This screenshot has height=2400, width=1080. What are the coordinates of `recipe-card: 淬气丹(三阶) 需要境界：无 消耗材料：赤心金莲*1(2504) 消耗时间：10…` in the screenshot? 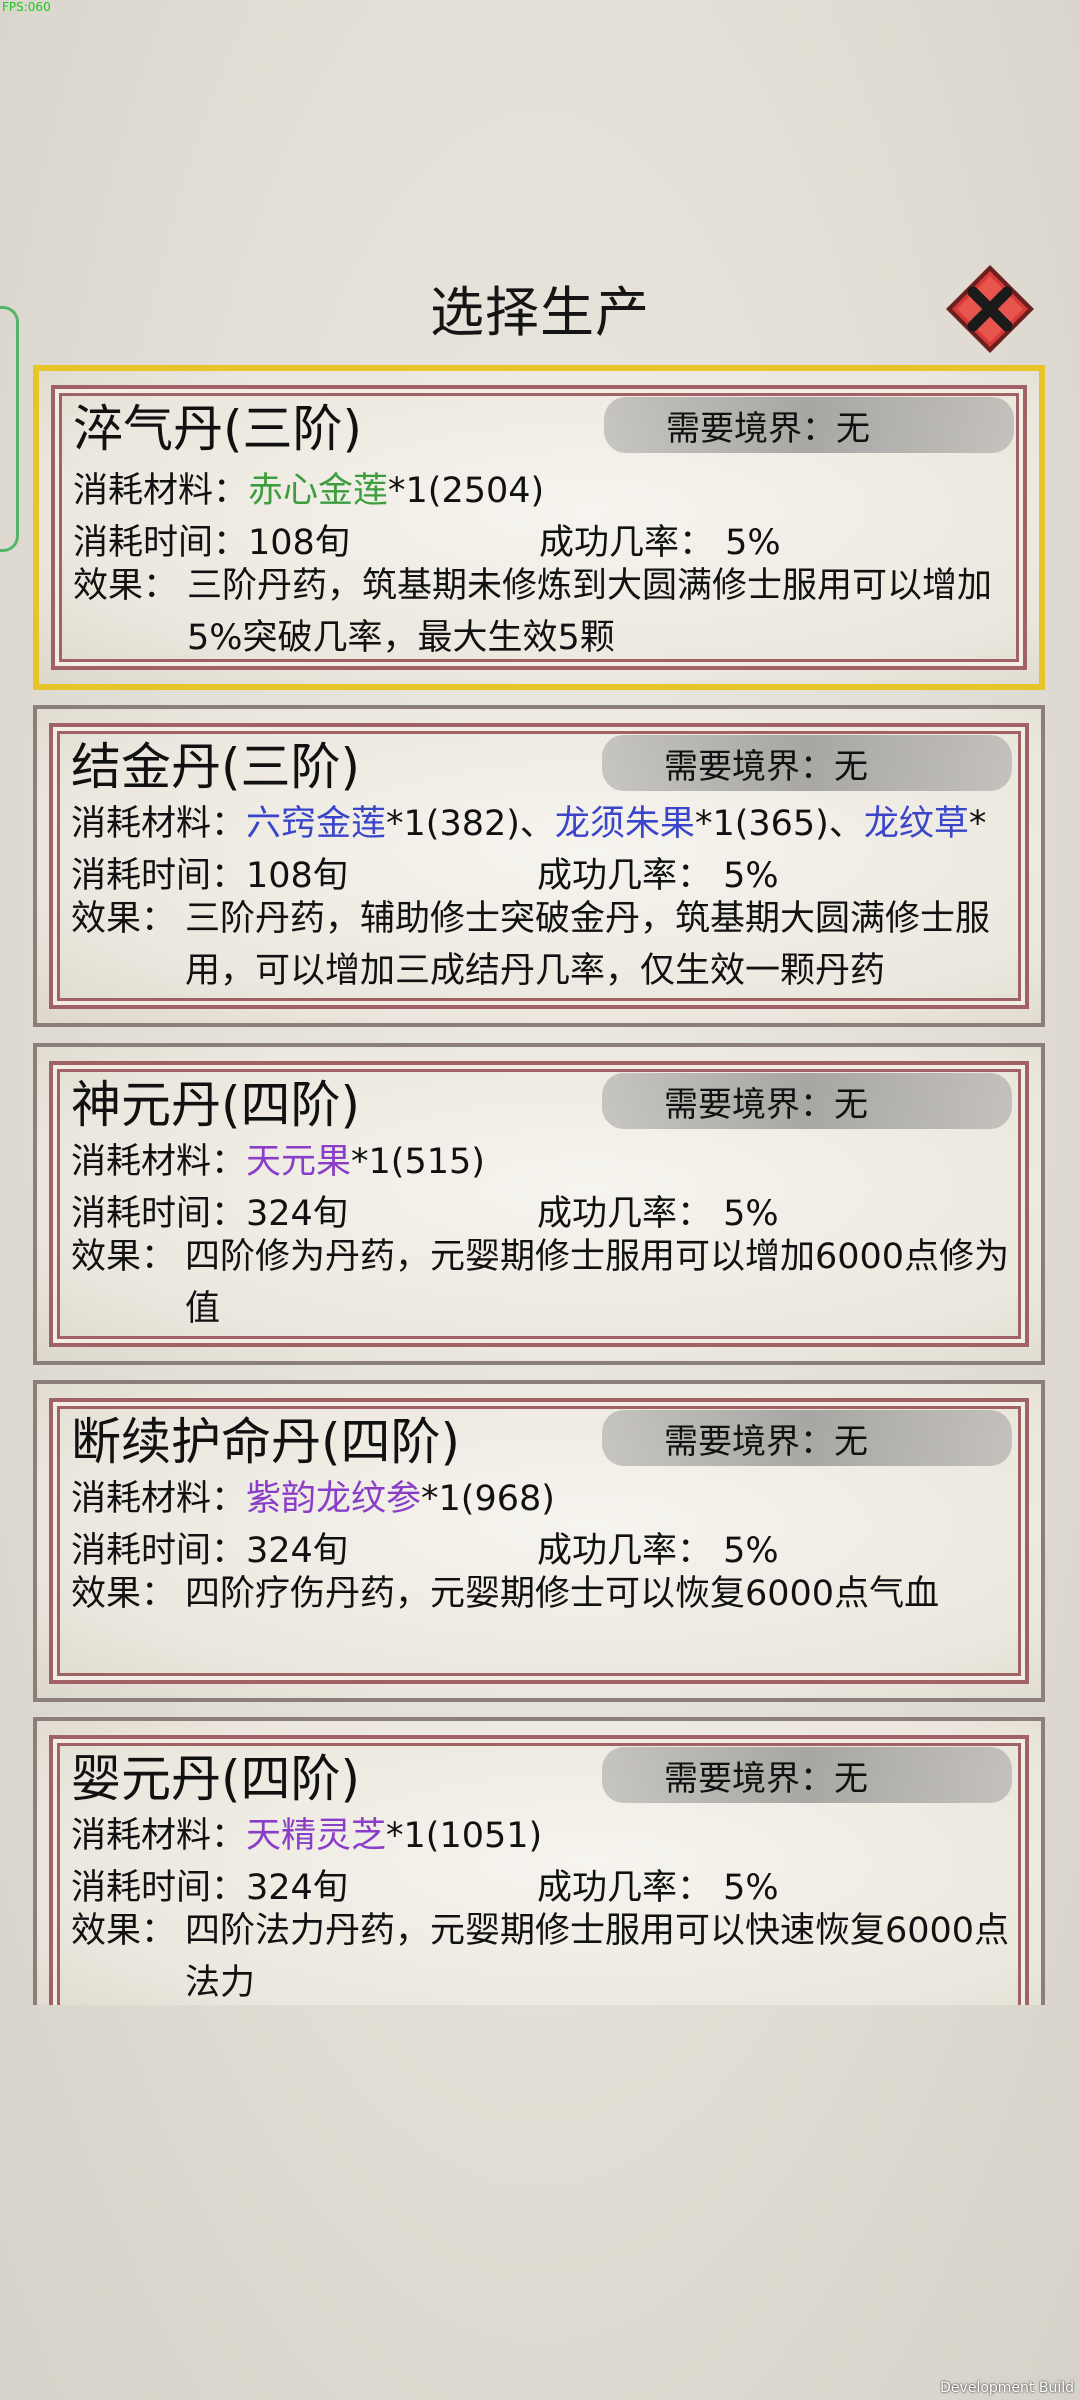 It's located at (539, 527).